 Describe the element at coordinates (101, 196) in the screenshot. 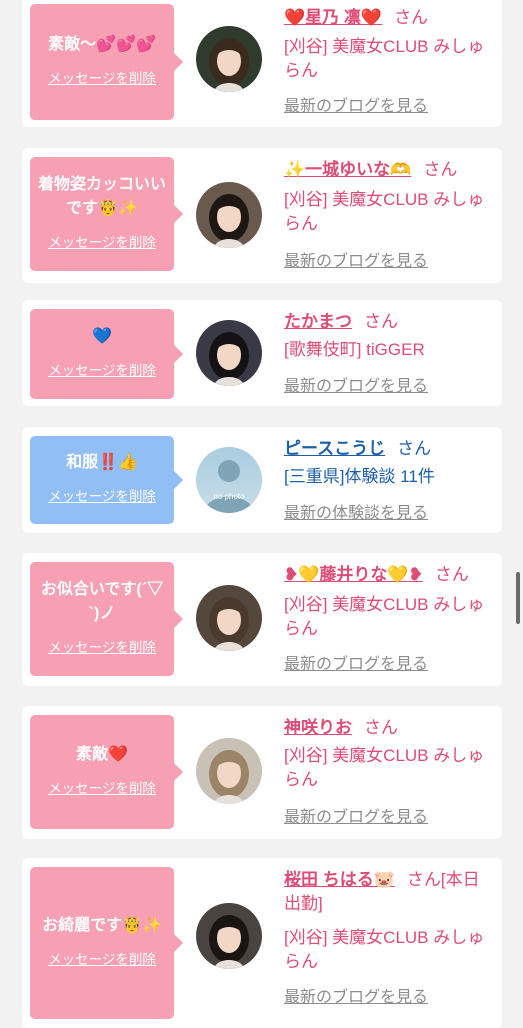

I see `message-text: 着物姿カッコいいです🤴✨` at that location.